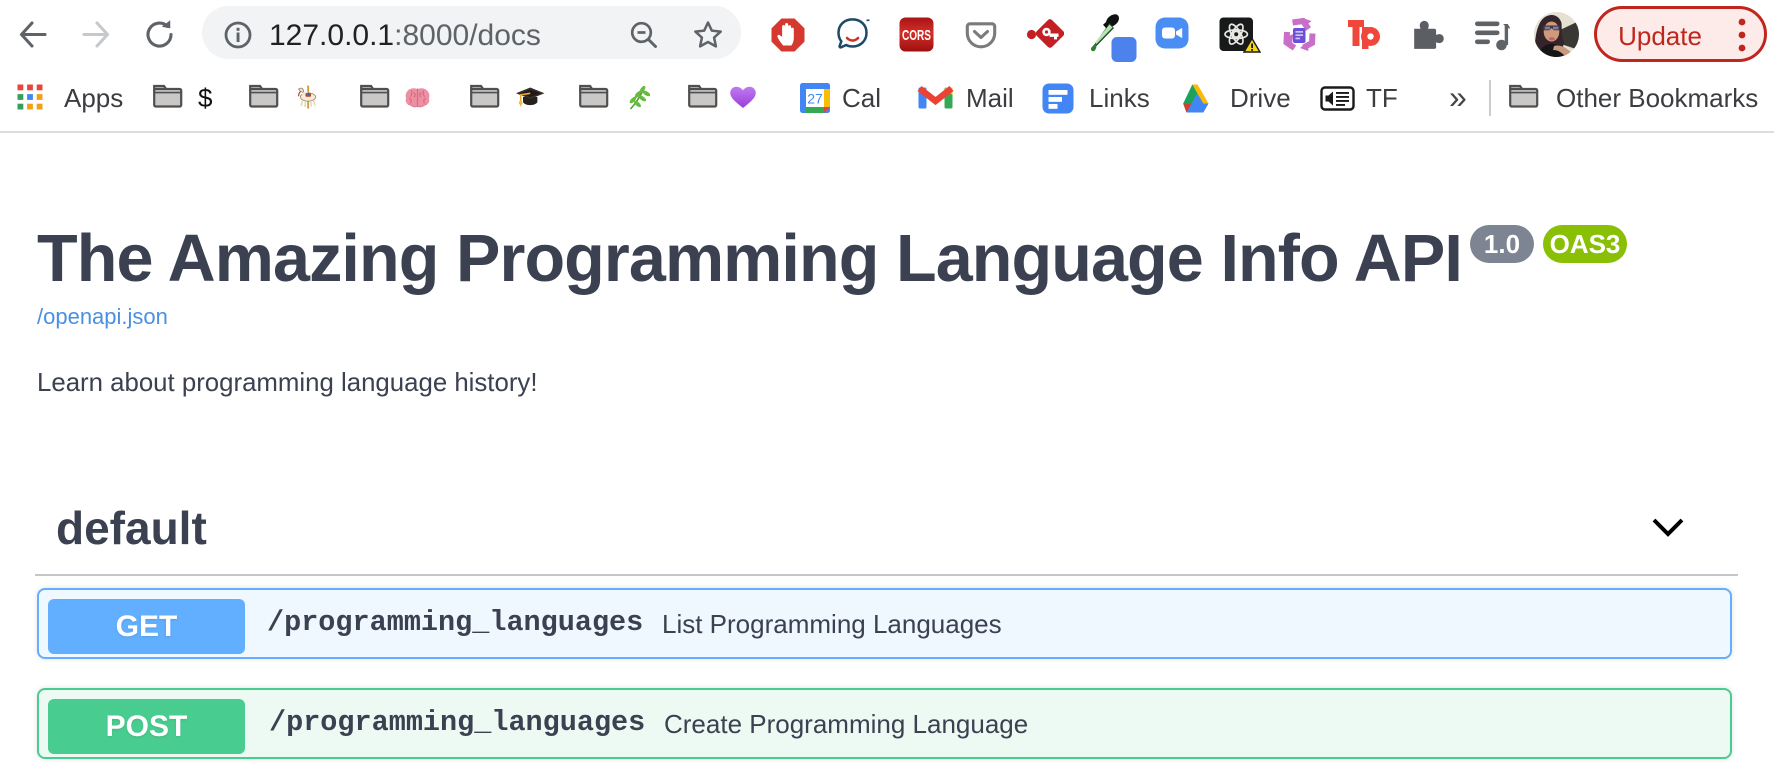 This screenshot has height=780, width=1774. What do you see at coordinates (916, 35) in the screenshot?
I see `svg-text: CORS` at bounding box center [916, 35].